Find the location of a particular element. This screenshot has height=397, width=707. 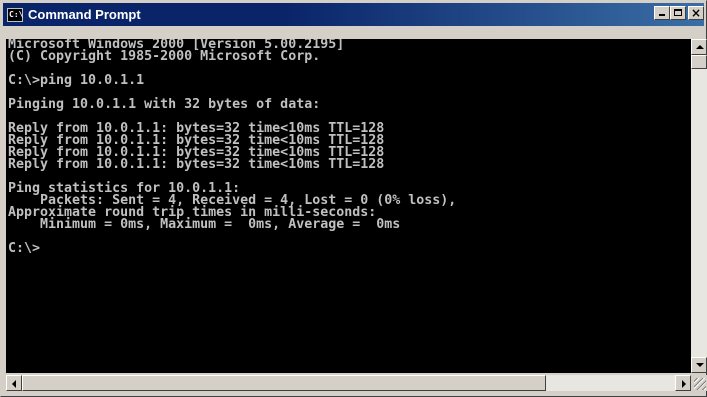

resize-grip-icon is located at coordinates (700, 384).